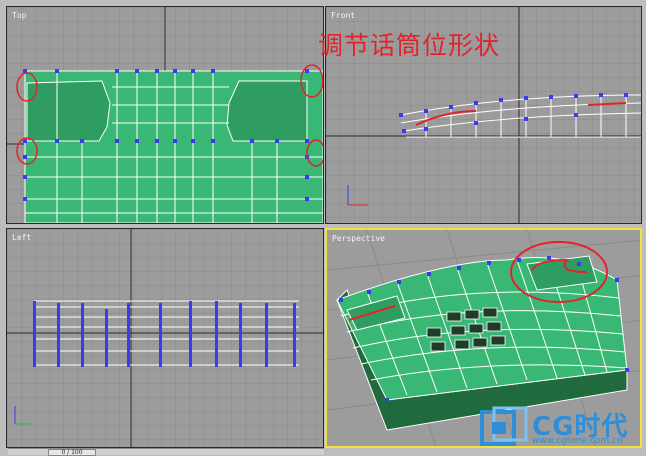  Describe the element at coordinates (577, 441) in the screenshot. I see `logo-url: www.cgtime.com.cn` at that location.